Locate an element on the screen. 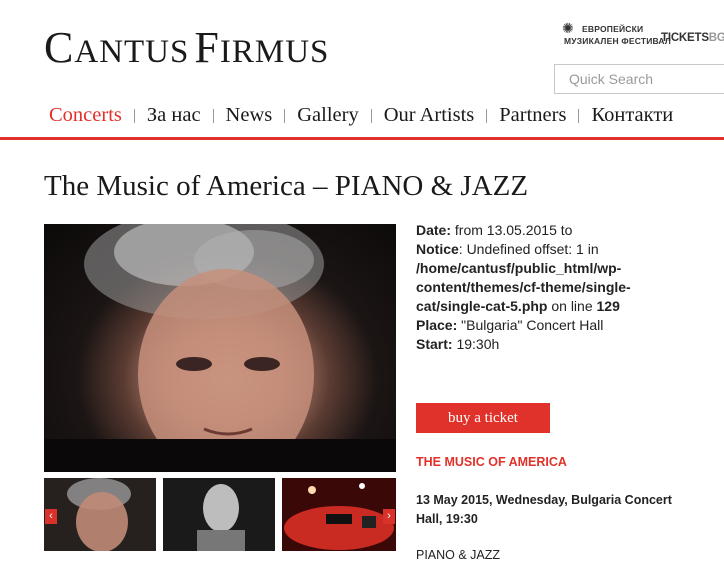  nav-item-contacts: Контакти is located at coordinates (632, 115).